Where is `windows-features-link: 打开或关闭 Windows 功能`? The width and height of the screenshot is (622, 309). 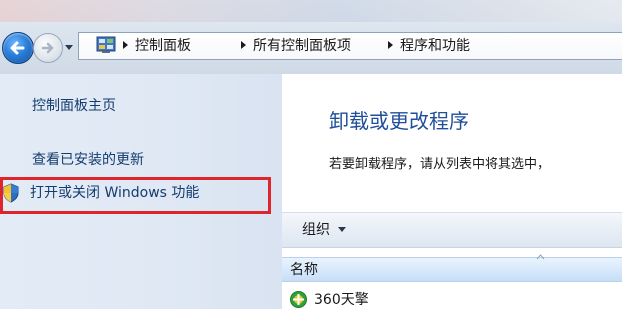 windows-features-link: 打开或关闭 Windows 功能 is located at coordinates (136, 193).